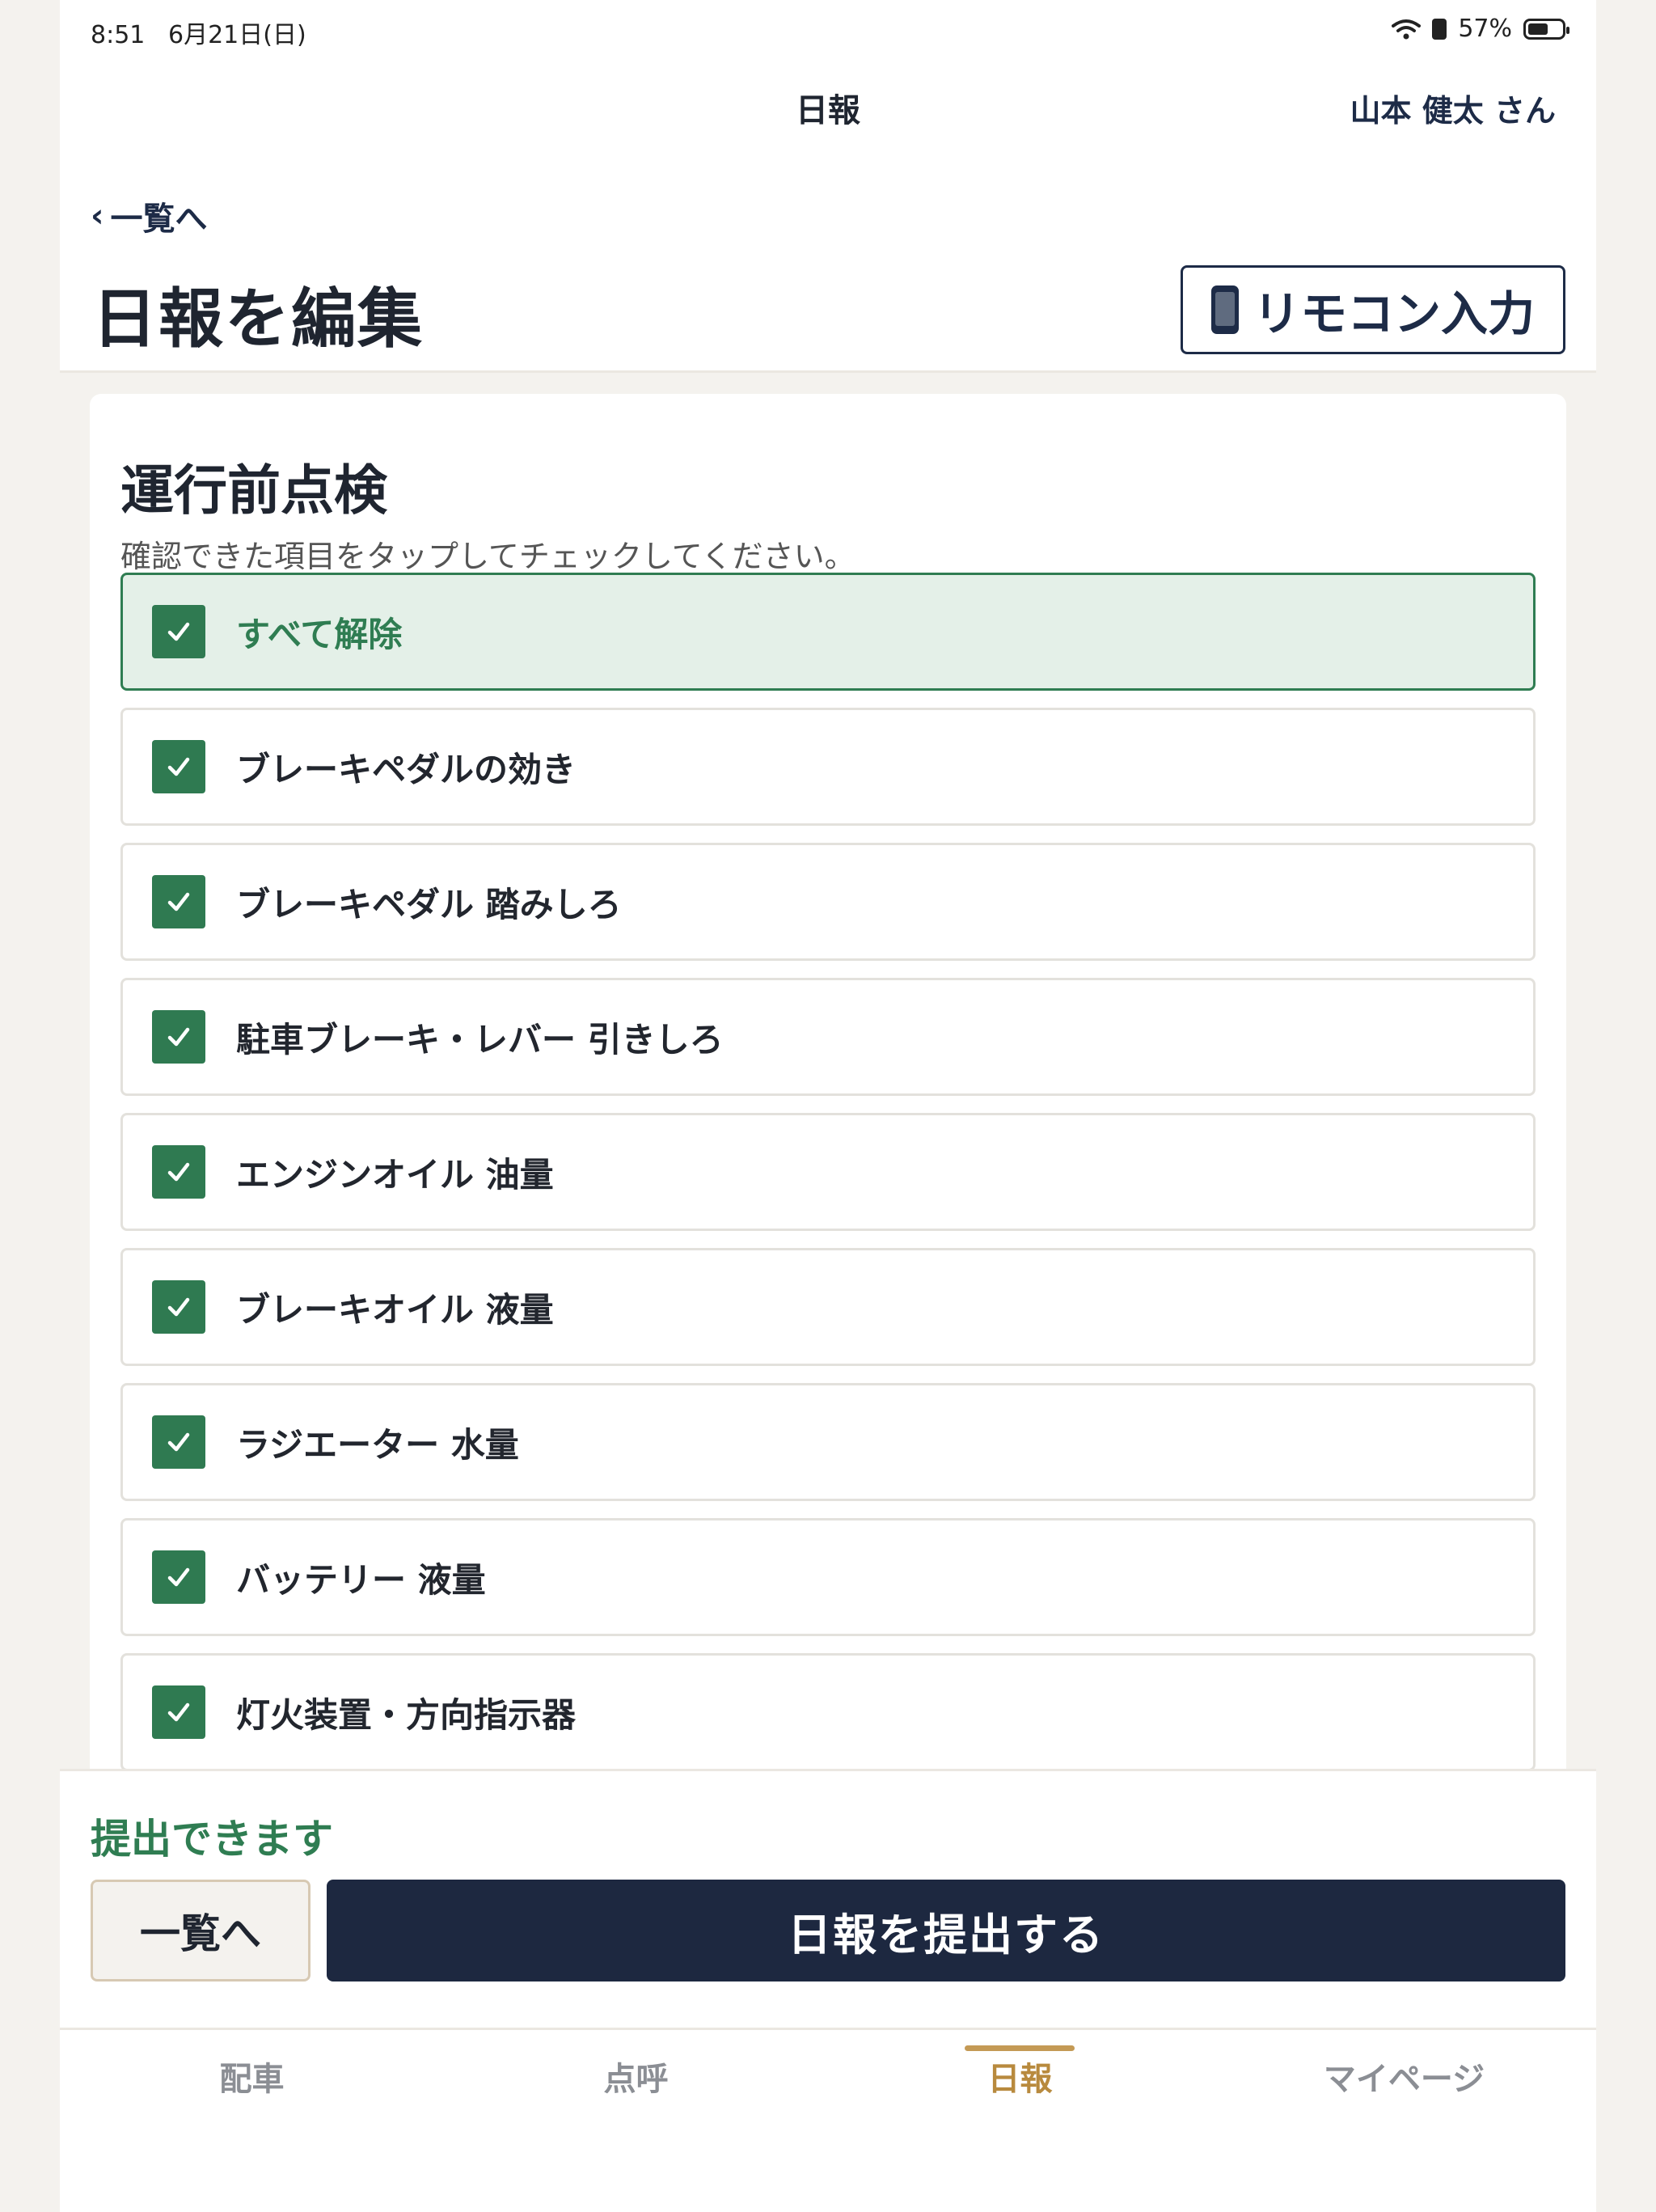 Image resolution: width=1656 pixels, height=2212 pixels. I want to click on back-to-list-link: ‹ 一覧へ, so click(149, 216).